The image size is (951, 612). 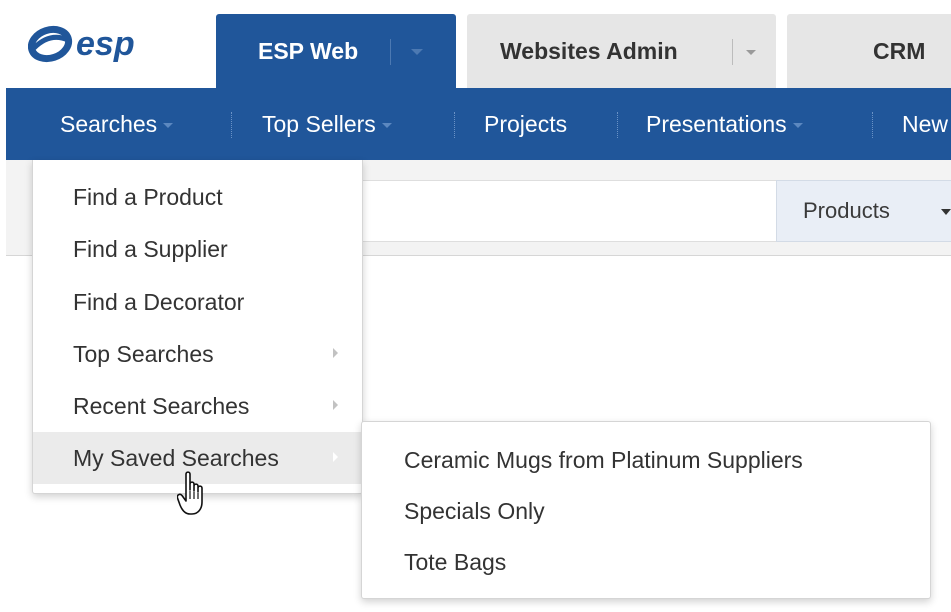 I want to click on menu-item-label: Specials Only, so click(x=474, y=510).